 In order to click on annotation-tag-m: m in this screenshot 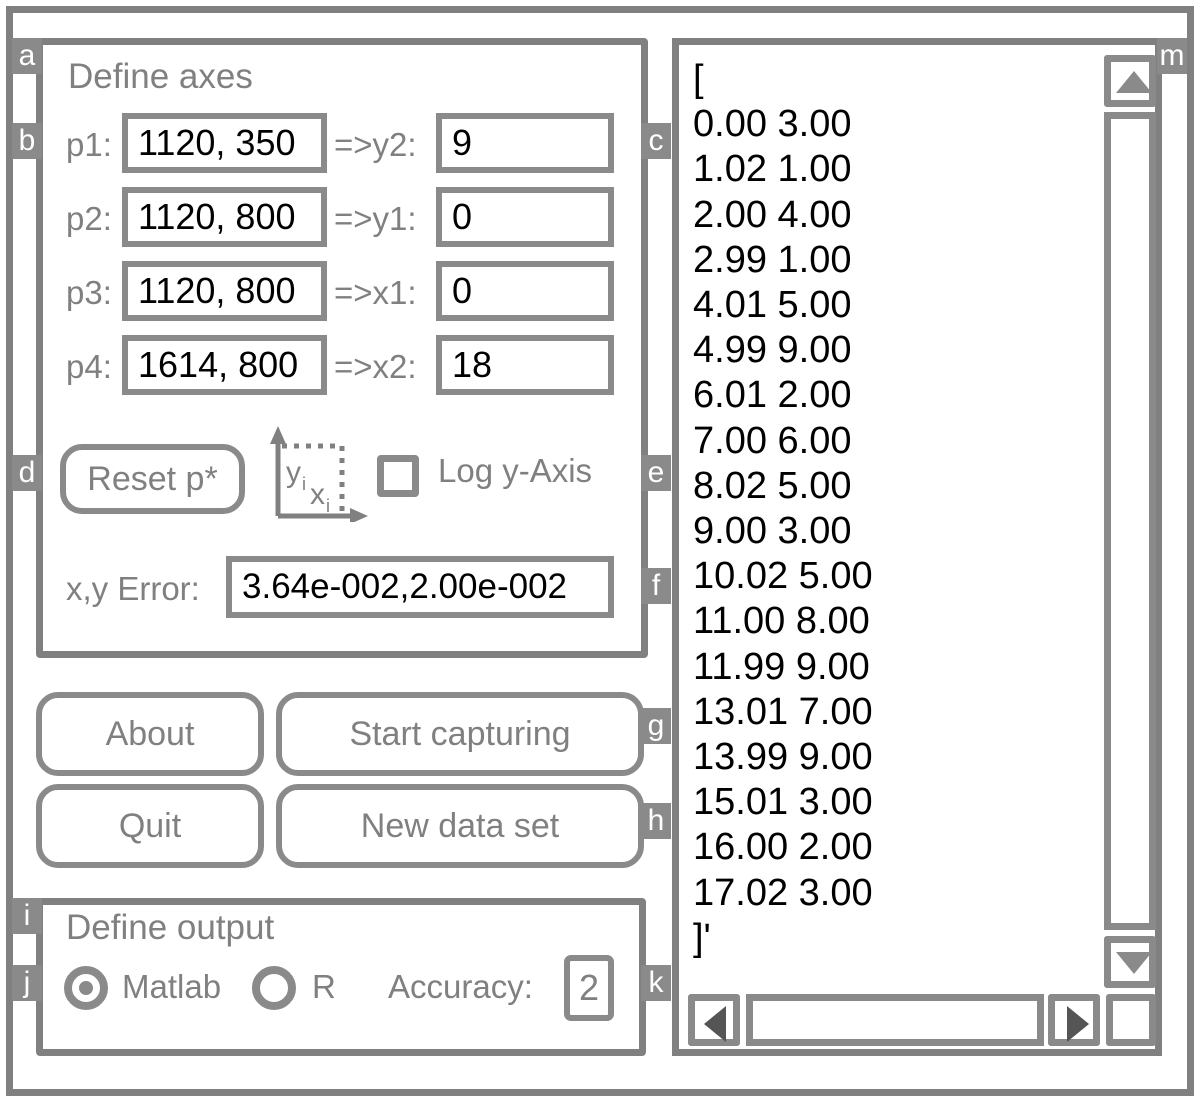, I will do `click(1172, 56)`.